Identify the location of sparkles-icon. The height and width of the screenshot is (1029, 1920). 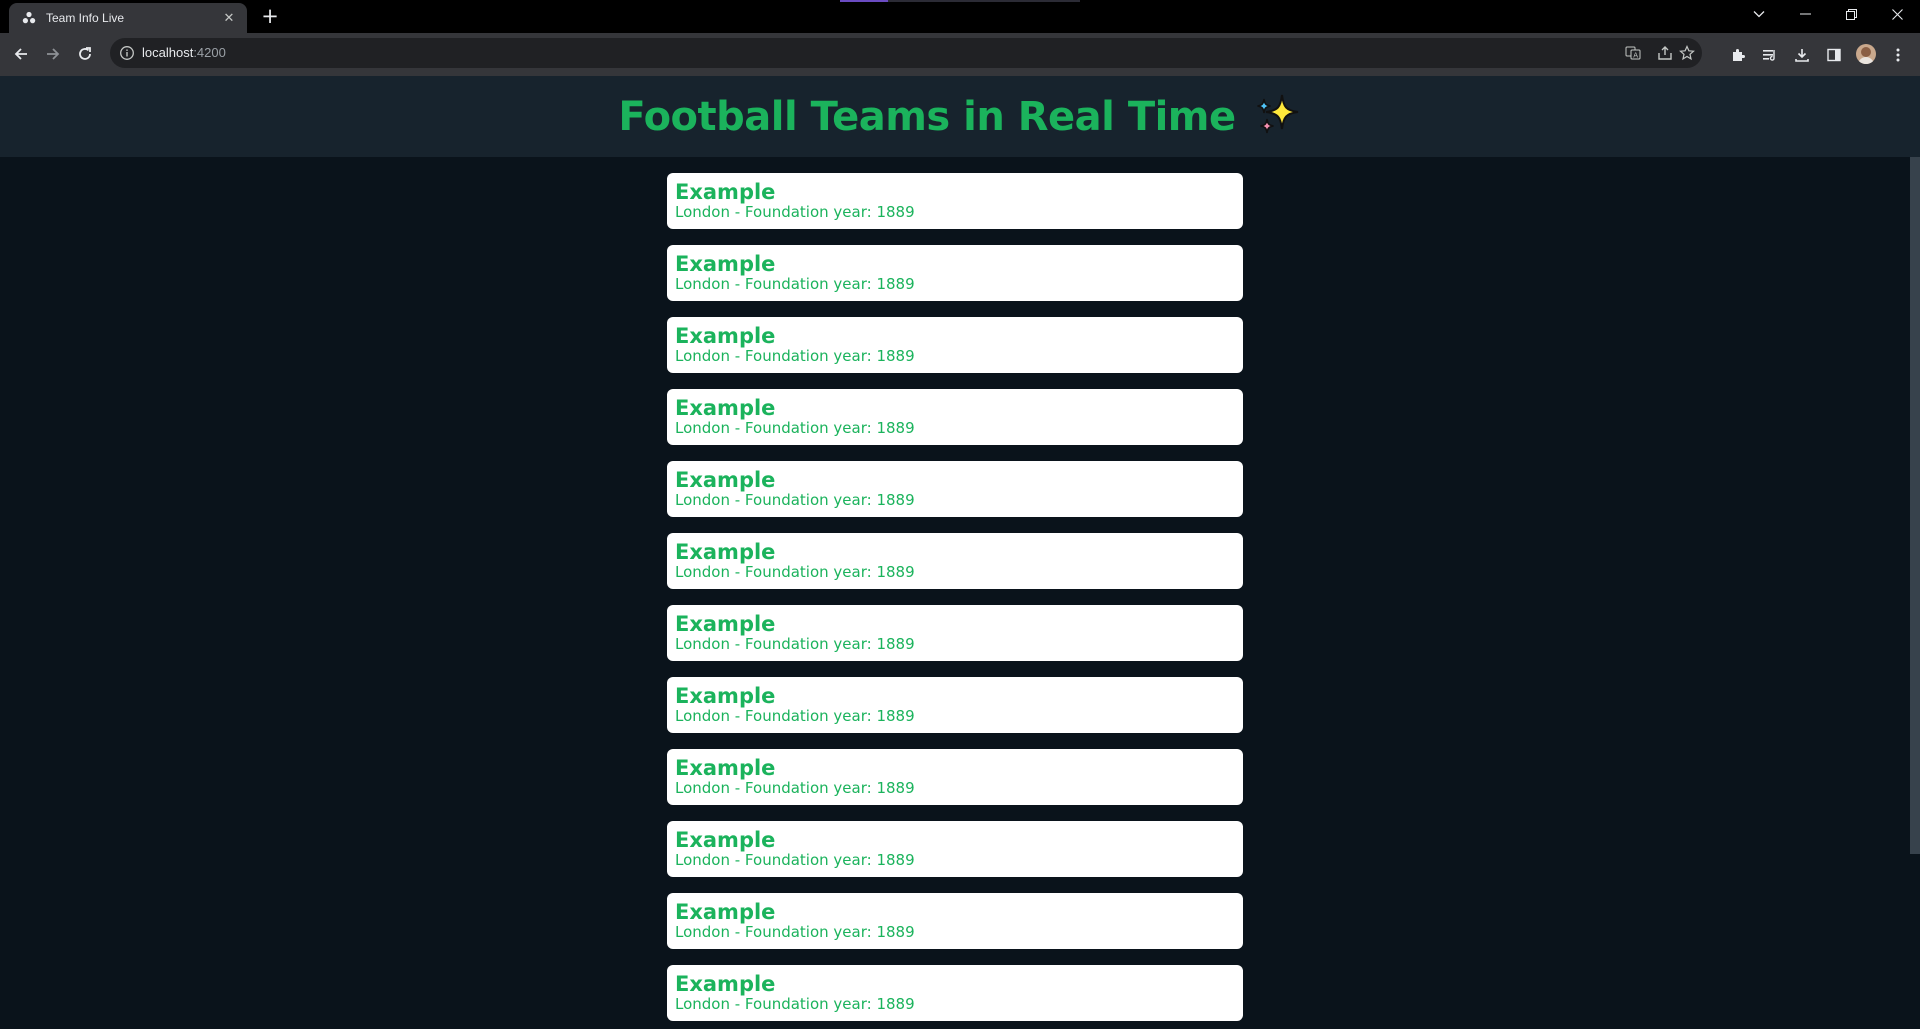
(1277, 113).